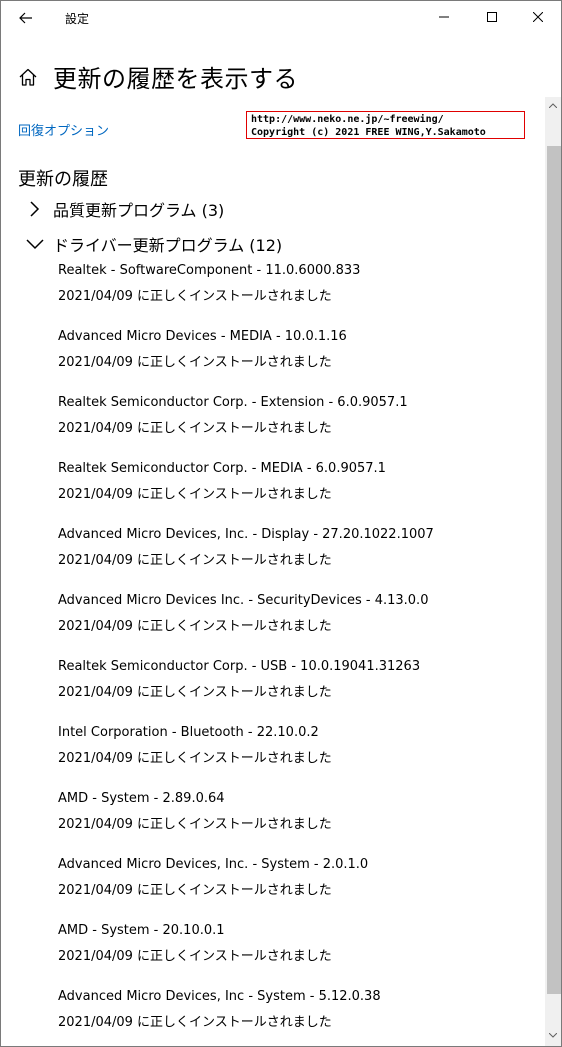  What do you see at coordinates (298, 804) in the screenshot?
I see `update-name: AMD - System - 2.89.0.64` at bounding box center [298, 804].